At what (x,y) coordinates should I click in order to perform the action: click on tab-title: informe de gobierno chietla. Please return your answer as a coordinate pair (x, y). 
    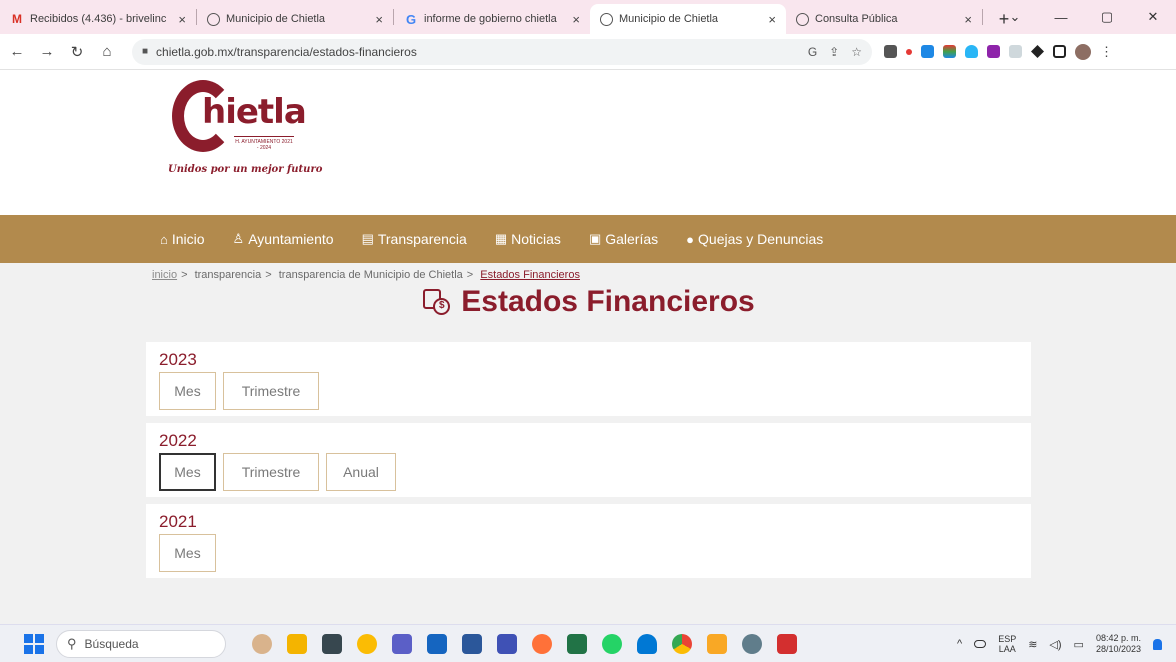
    Looking at the image, I should click on (490, 19).